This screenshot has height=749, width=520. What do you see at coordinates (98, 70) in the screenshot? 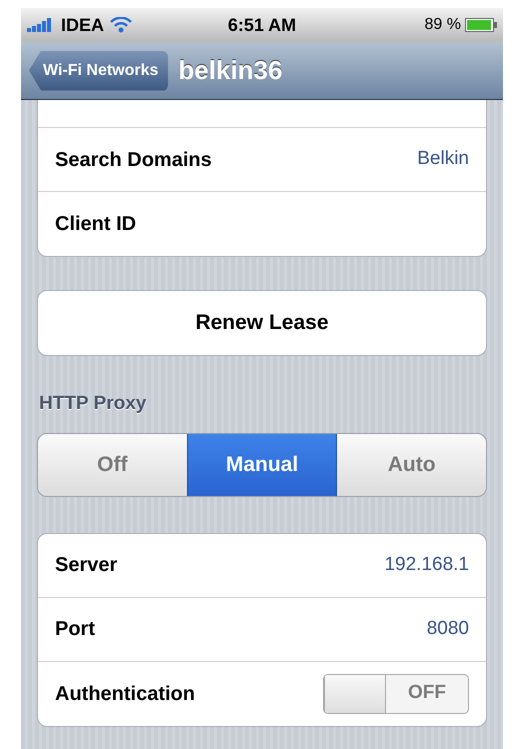
I see `back-button: Wi-Fi Networks` at bounding box center [98, 70].